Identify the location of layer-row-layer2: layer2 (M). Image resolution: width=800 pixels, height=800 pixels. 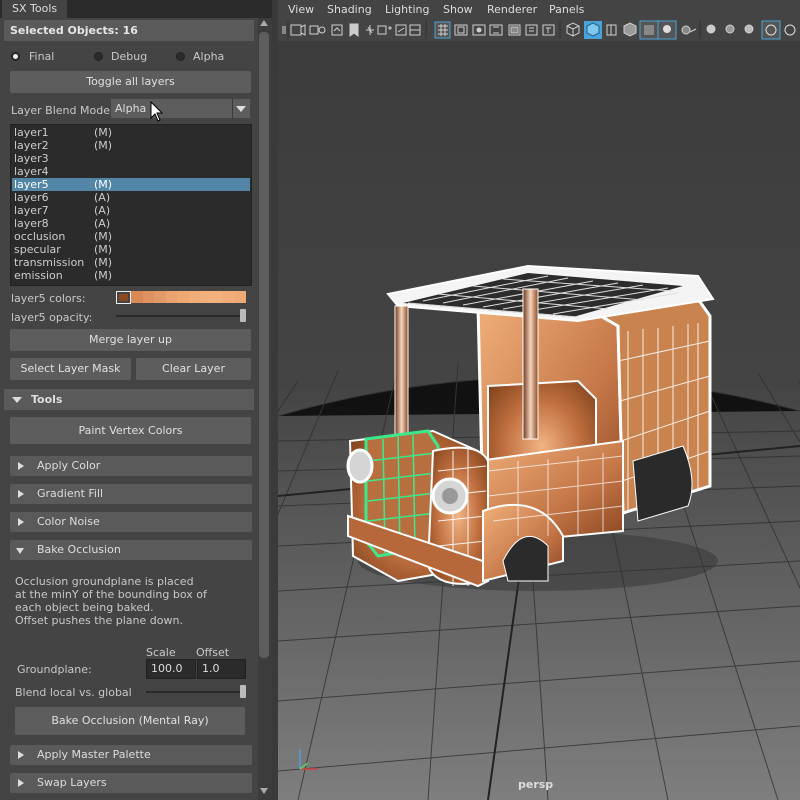
(131, 145).